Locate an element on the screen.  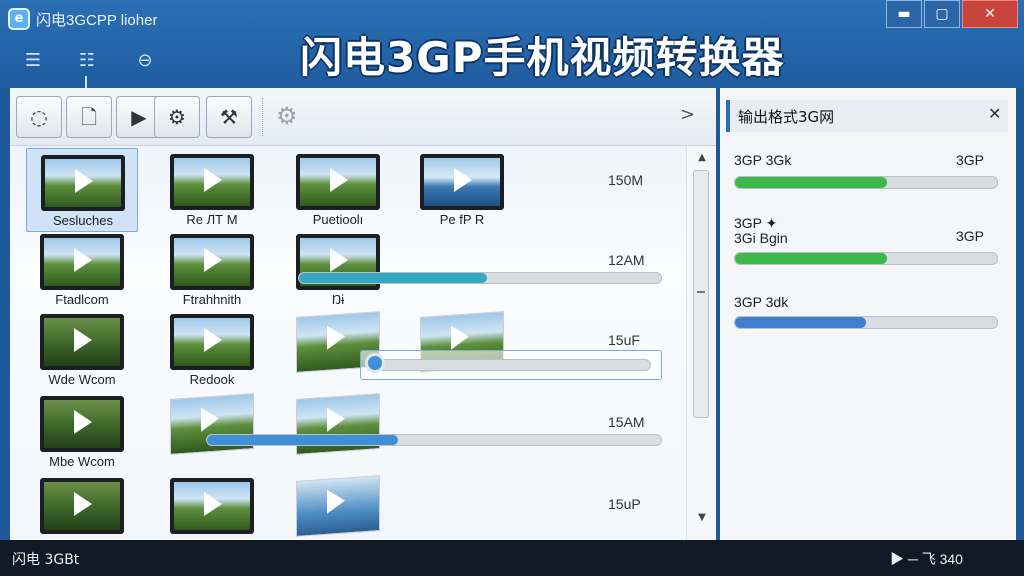
tools-button: ⚒ is located at coordinates (229, 117).